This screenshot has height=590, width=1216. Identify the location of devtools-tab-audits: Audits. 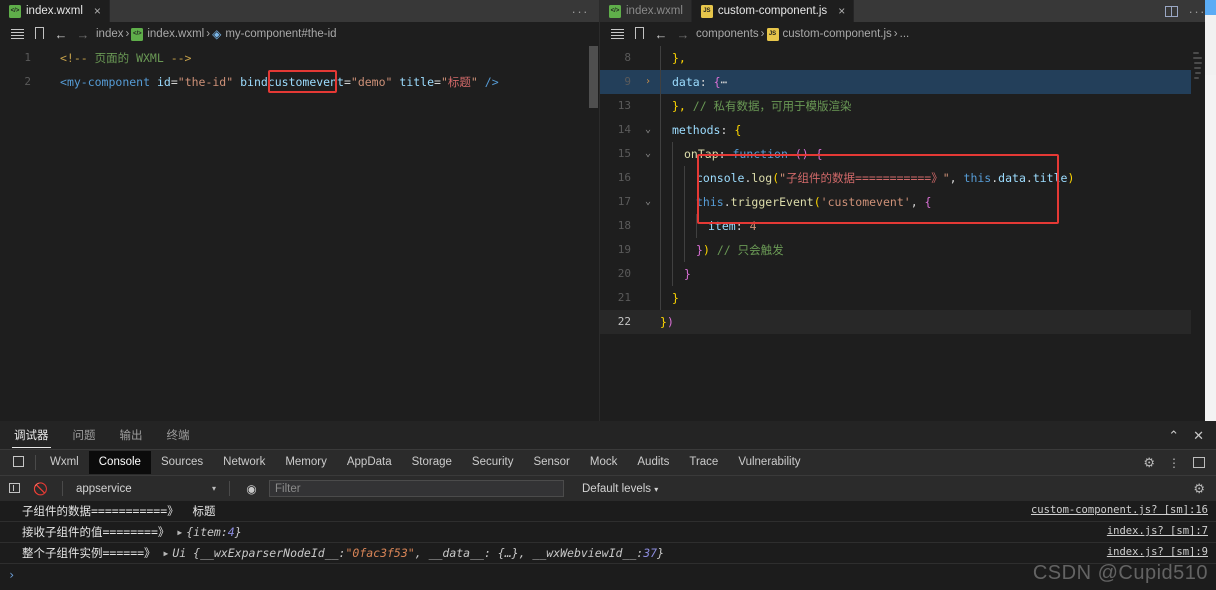
(653, 462).